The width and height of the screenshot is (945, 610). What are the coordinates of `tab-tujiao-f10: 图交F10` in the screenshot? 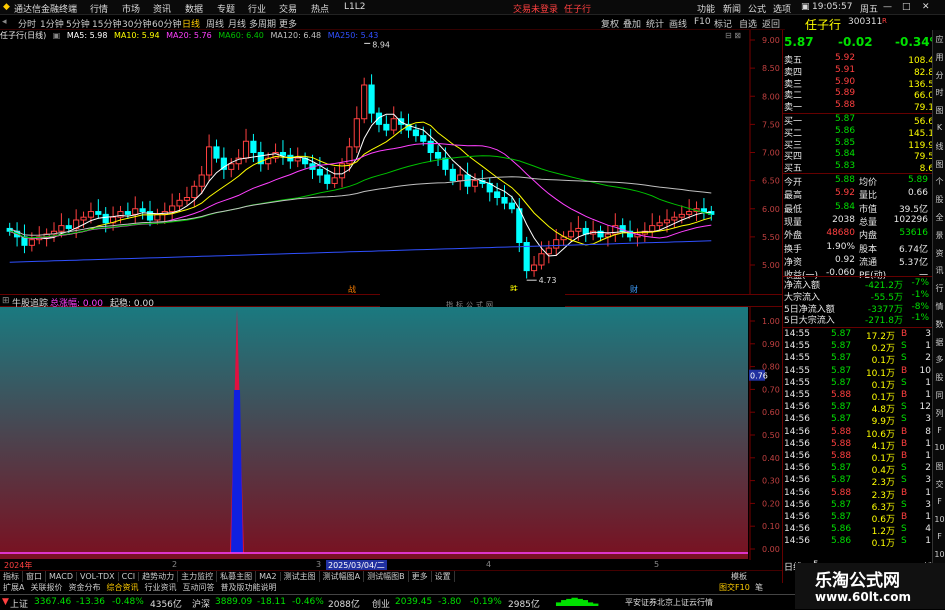 It's located at (734, 587).